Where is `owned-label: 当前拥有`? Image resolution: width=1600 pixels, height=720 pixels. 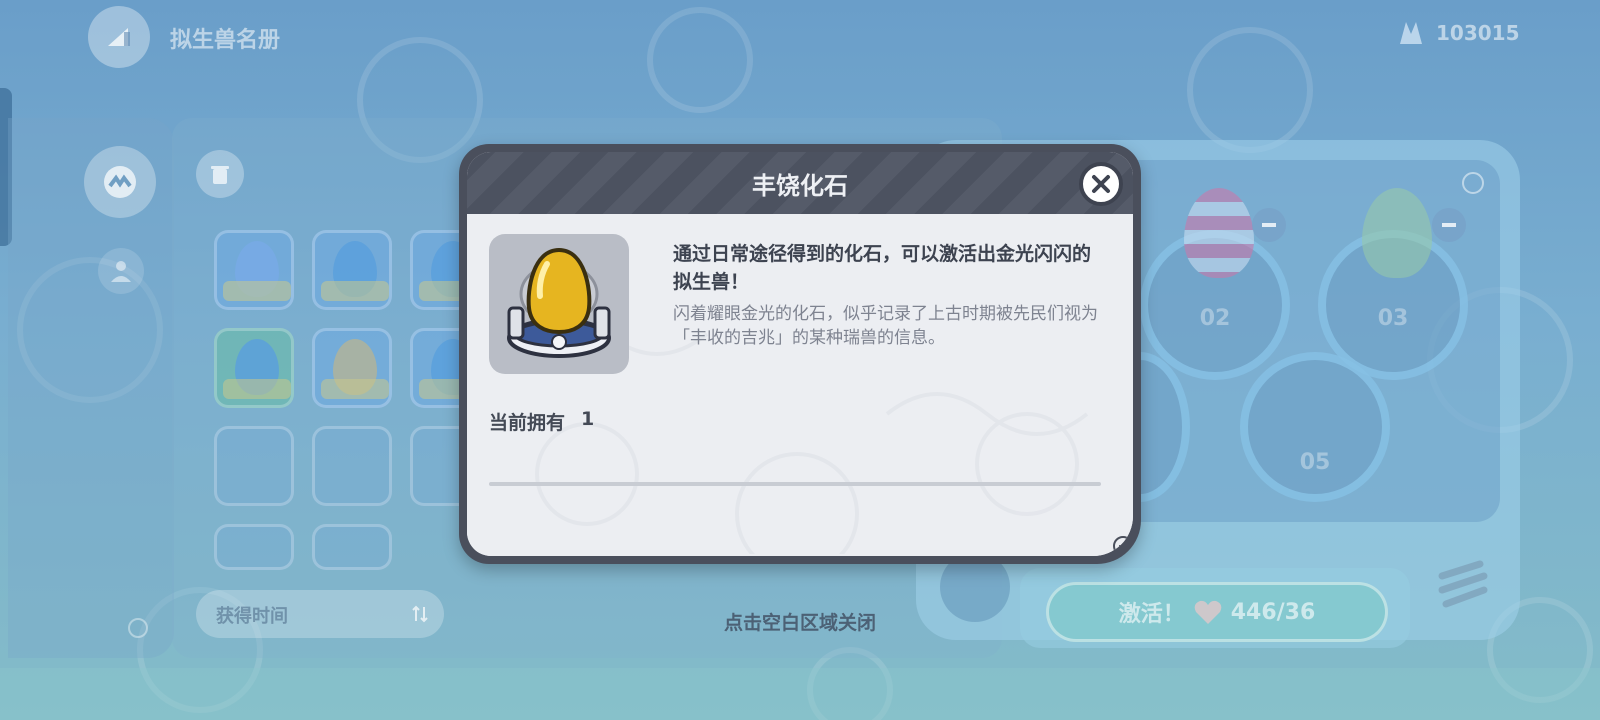
owned-label: 当前拥有 is located at coordinates (527, 423).